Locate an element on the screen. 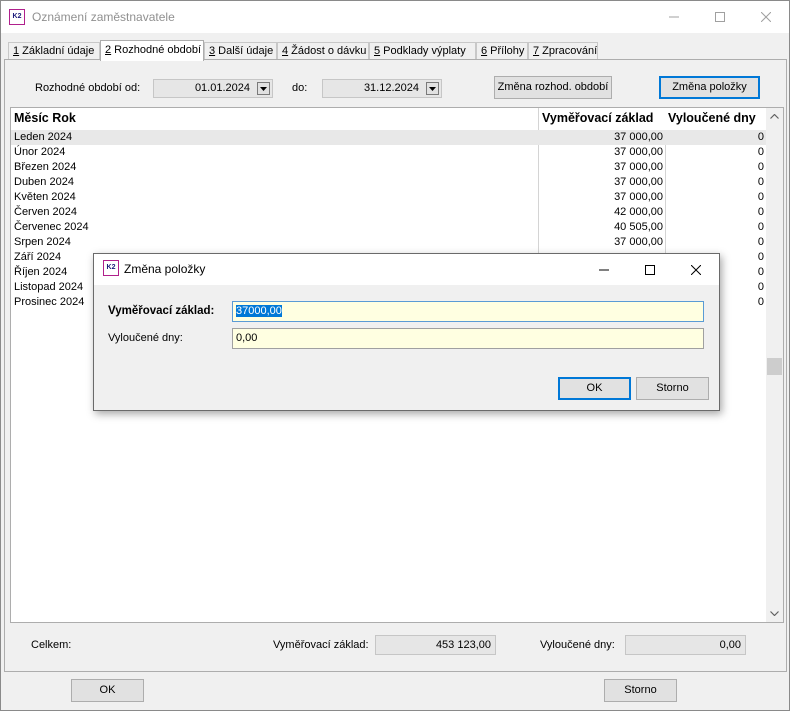  title-bar: K2 Oznámení zaměstnavatele is located at coordinates (395, 17).